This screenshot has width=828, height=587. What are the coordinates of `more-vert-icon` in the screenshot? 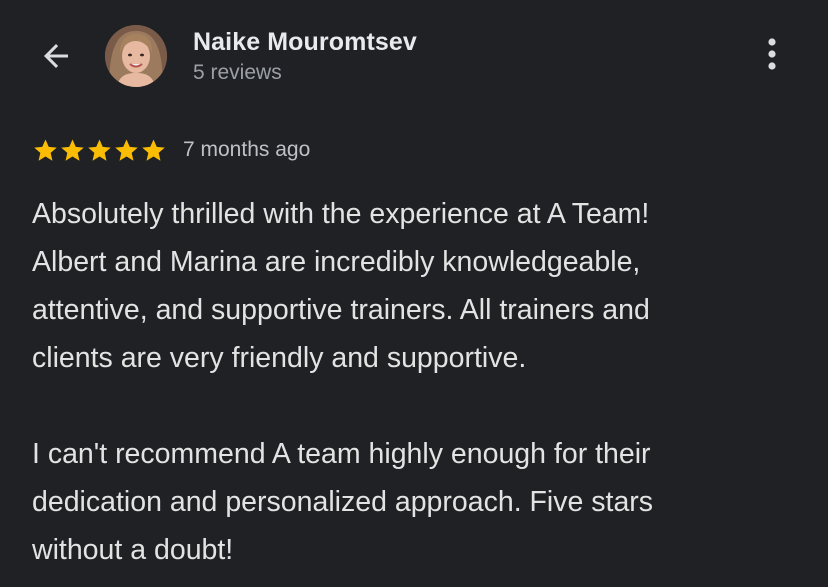 It's located at (772, 56).